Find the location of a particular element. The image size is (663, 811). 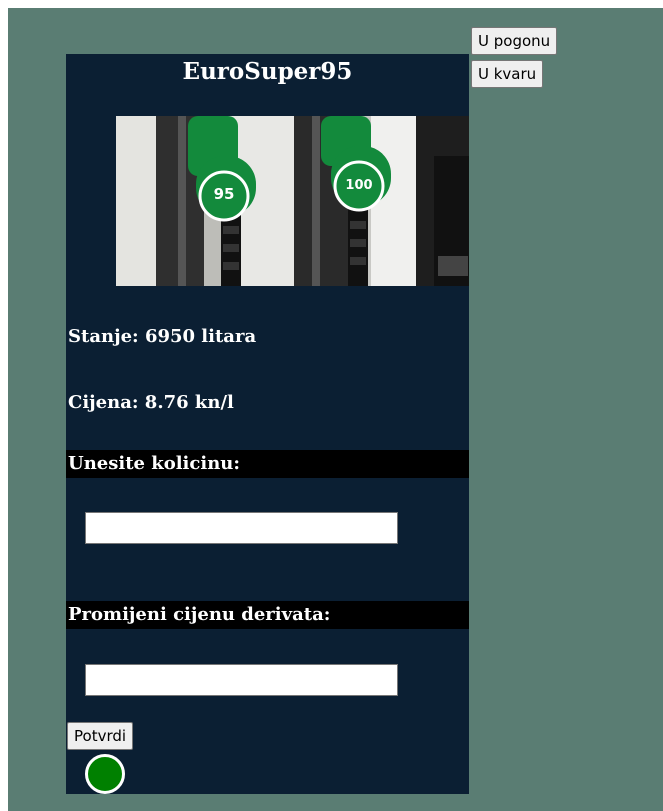

confirm-button: Potvrdi is located at coordinates (100, 736).